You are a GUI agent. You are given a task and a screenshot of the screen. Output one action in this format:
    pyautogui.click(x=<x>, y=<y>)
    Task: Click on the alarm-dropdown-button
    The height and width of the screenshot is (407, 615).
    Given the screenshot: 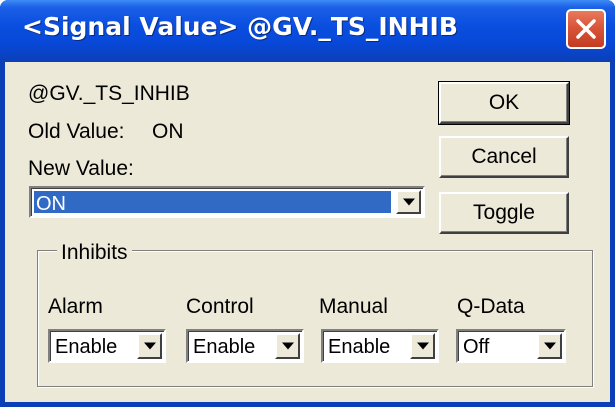 What is the action you would take?
    pyautogui.click(x=149, y=346)
    